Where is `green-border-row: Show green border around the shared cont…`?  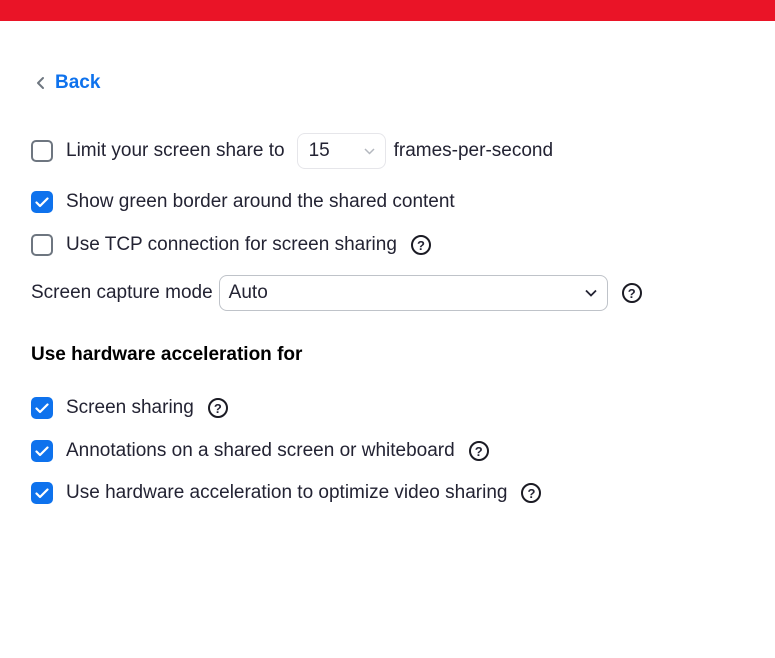
green-border-row: Show green border around the shared cont… is located at coordinates (243, 202).